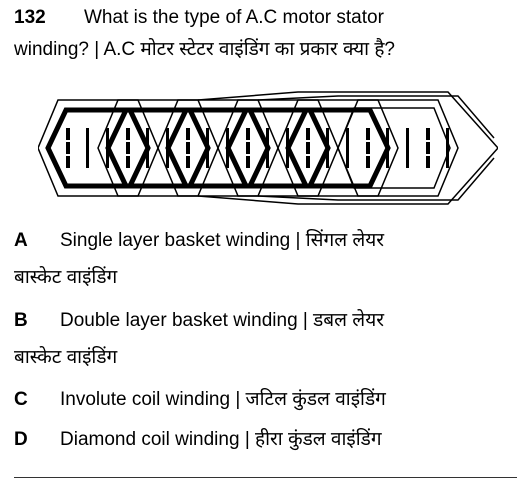 The width and height of the screenshot is (521, 479). Describe the element at coordinates (21, 240) in the screenshot. I see `option-letter: A` at that location.